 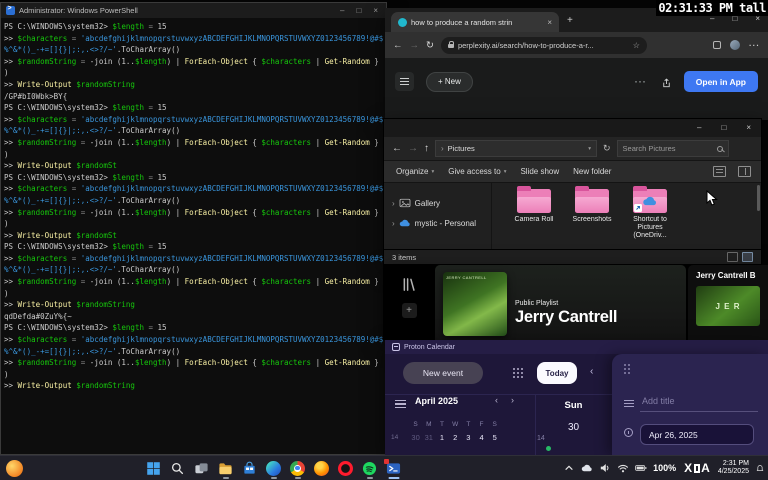 I want to click on console-line: PS C:\WINDOWS\system32> $length = 15, so click(x=85, y=328).